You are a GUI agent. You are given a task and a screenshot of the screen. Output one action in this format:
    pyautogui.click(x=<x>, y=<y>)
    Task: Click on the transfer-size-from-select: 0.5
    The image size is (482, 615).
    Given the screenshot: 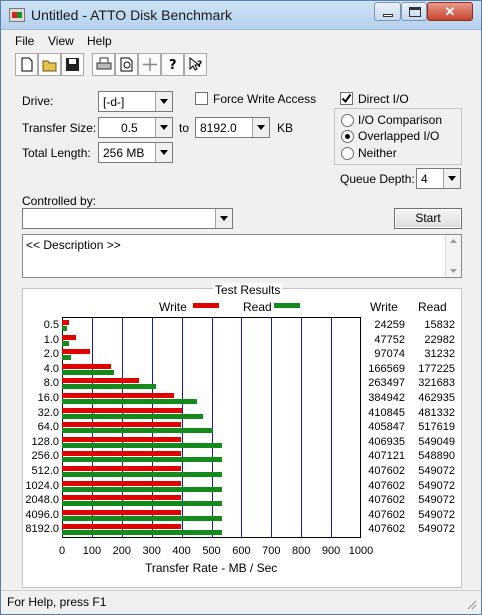 What is the action you would take?
    pyautogui.click(x=135, y=127)
    